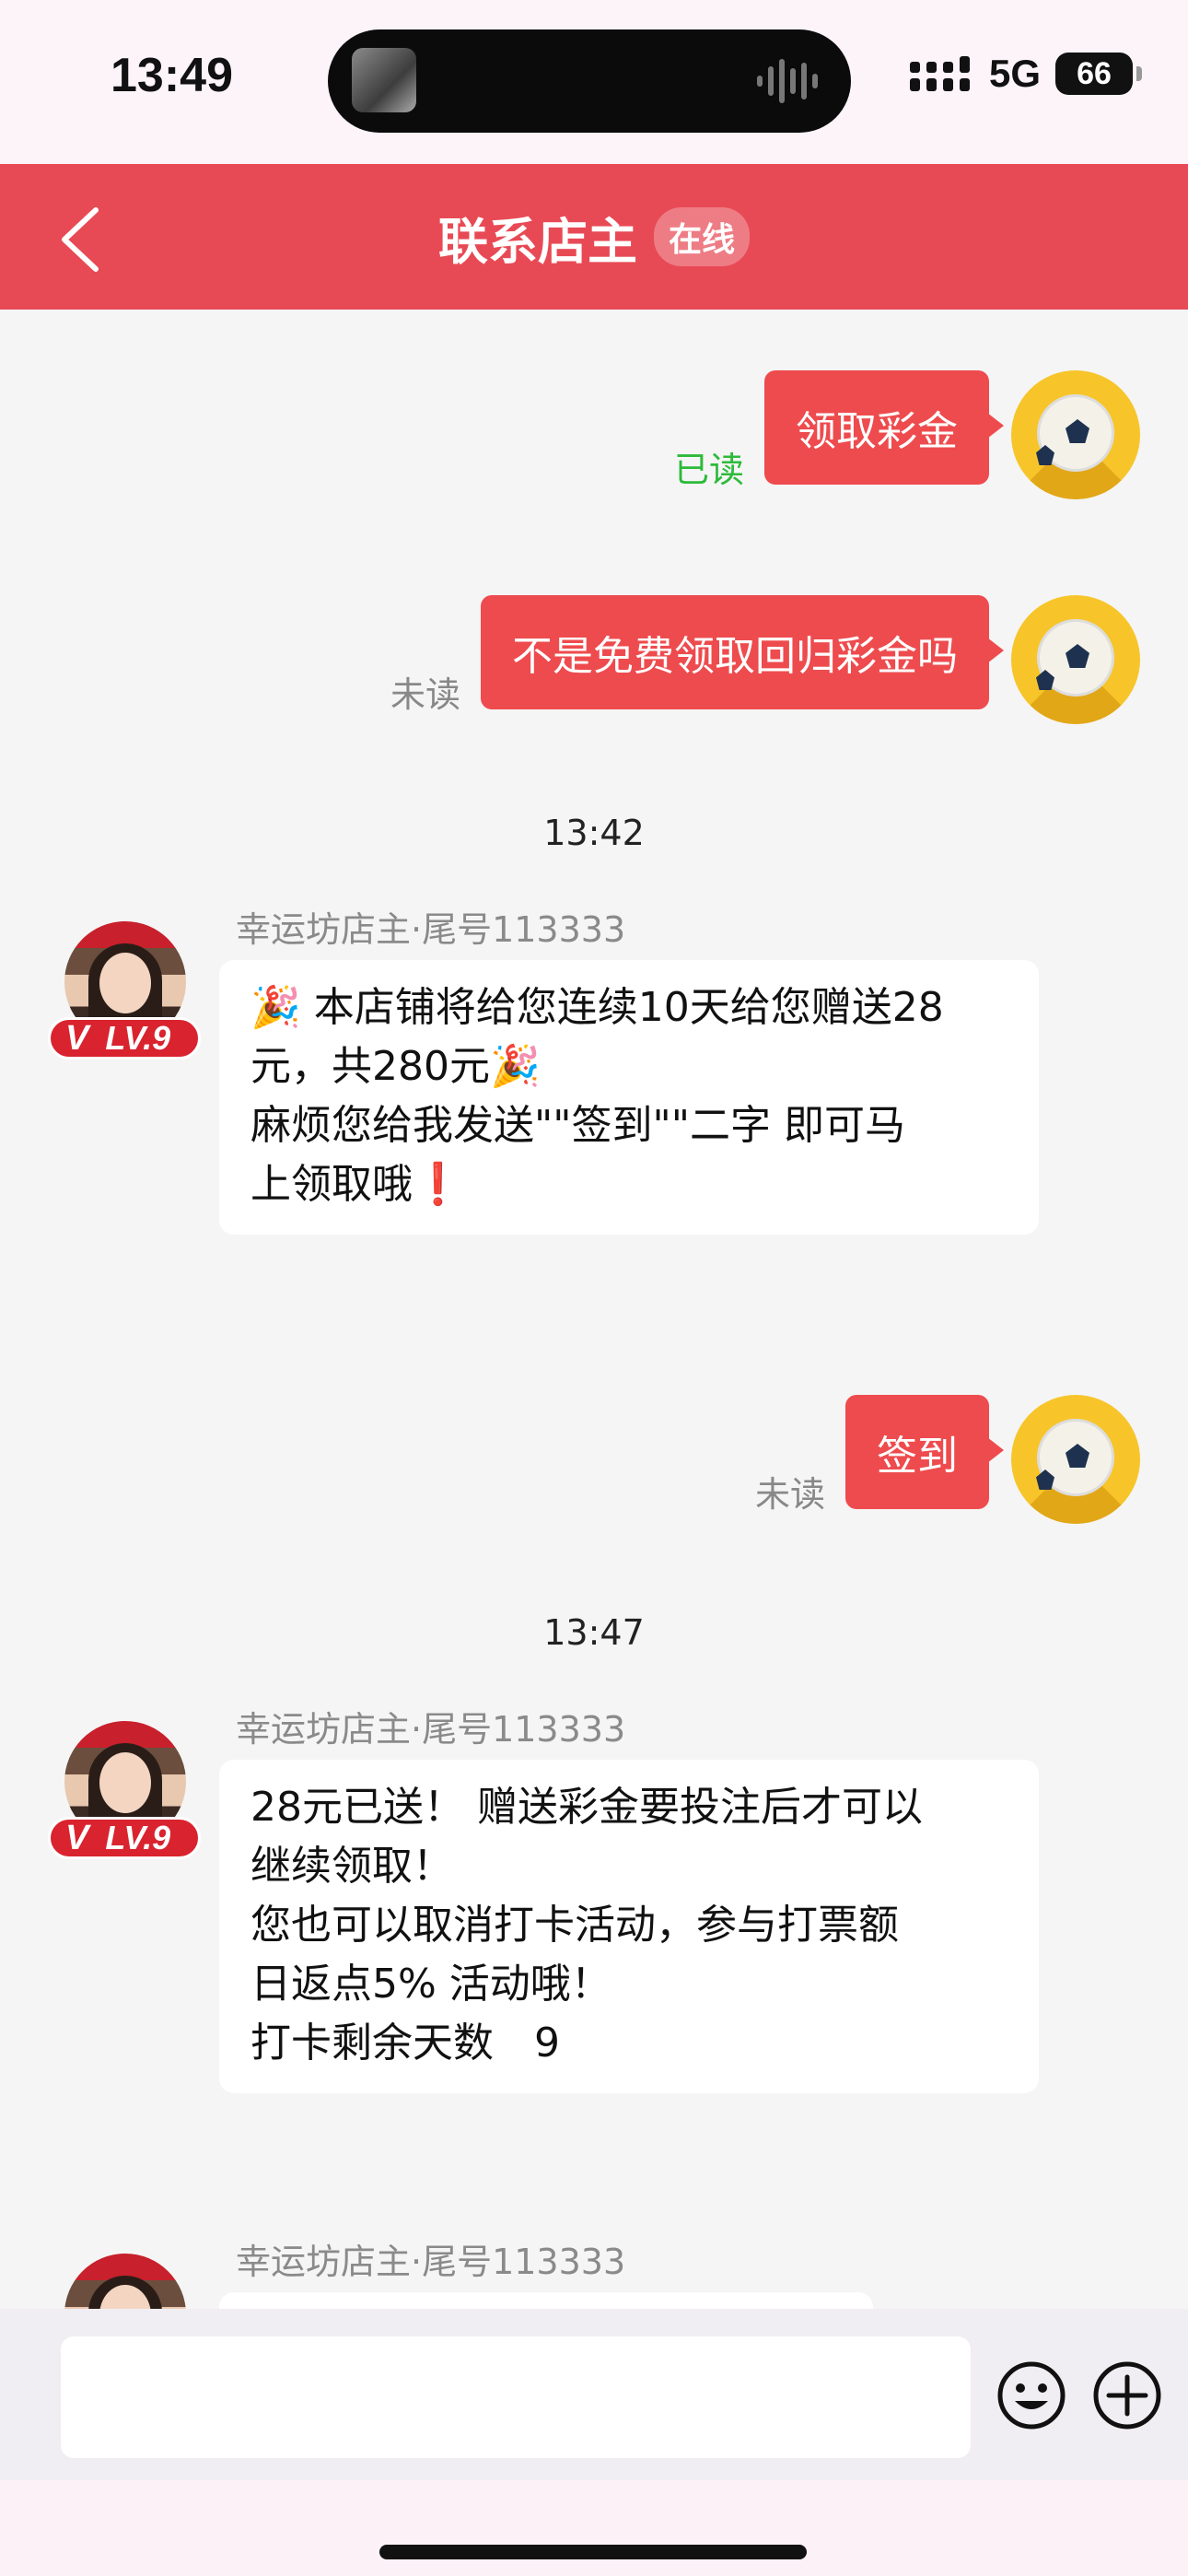 The image size is (1188, 2576). Describe the element at coordinates (594, 833) in the screenshot. I see `message-timestamp: 13:42` at that location.